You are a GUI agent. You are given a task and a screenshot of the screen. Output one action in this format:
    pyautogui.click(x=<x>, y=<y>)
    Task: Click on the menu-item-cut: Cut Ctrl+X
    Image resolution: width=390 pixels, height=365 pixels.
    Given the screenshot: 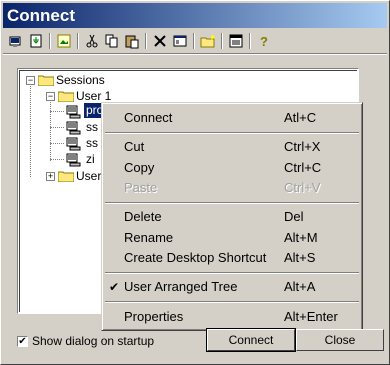 What is the action you would take?
    pyautogui.click(x=232, y=147)
    